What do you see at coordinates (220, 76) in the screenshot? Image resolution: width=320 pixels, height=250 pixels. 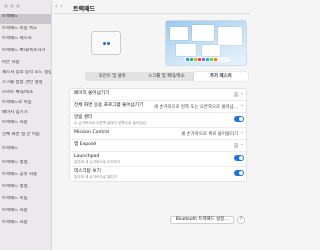 I see `tab-more-gestures: 추가 제스처` at bounding box center [220, 76].